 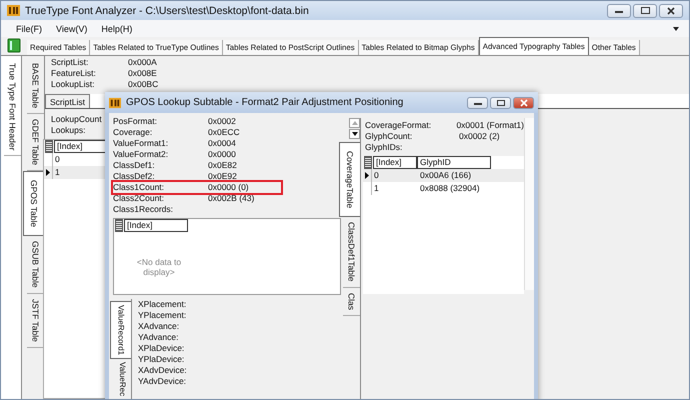 I want to click on vertical-tab: ClassDef1Table, so click(x=351, y=252).